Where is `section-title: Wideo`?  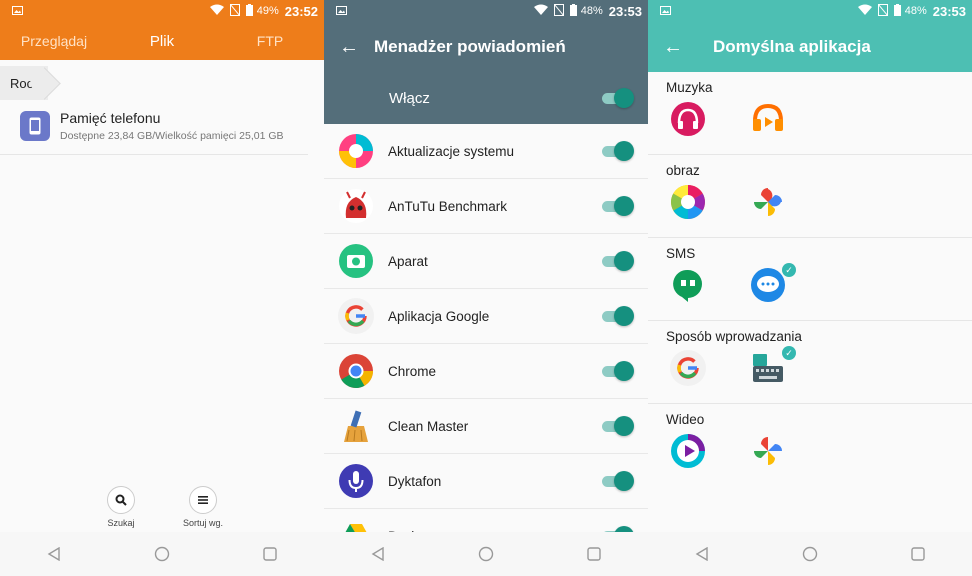 section-title: Wideo is located at coordinates (685, 419).